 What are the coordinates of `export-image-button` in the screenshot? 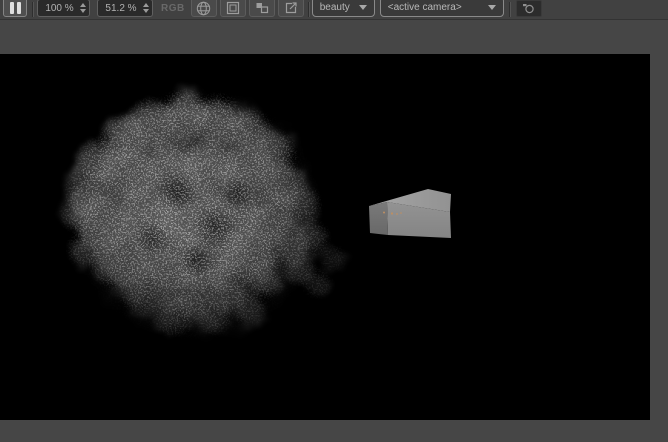 It's located at (290, 8).